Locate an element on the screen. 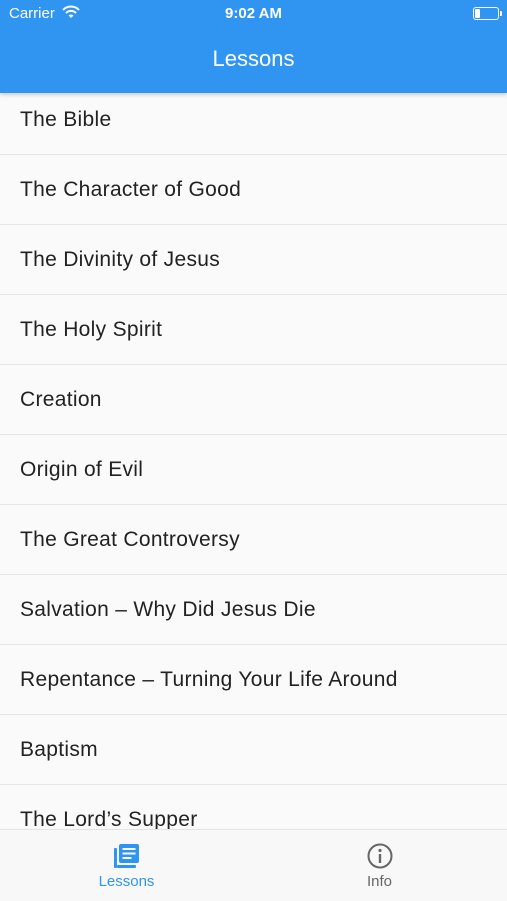 The width and height of the screenshot is (507, 901). book-list-icon is located at coordinates (126, 856).